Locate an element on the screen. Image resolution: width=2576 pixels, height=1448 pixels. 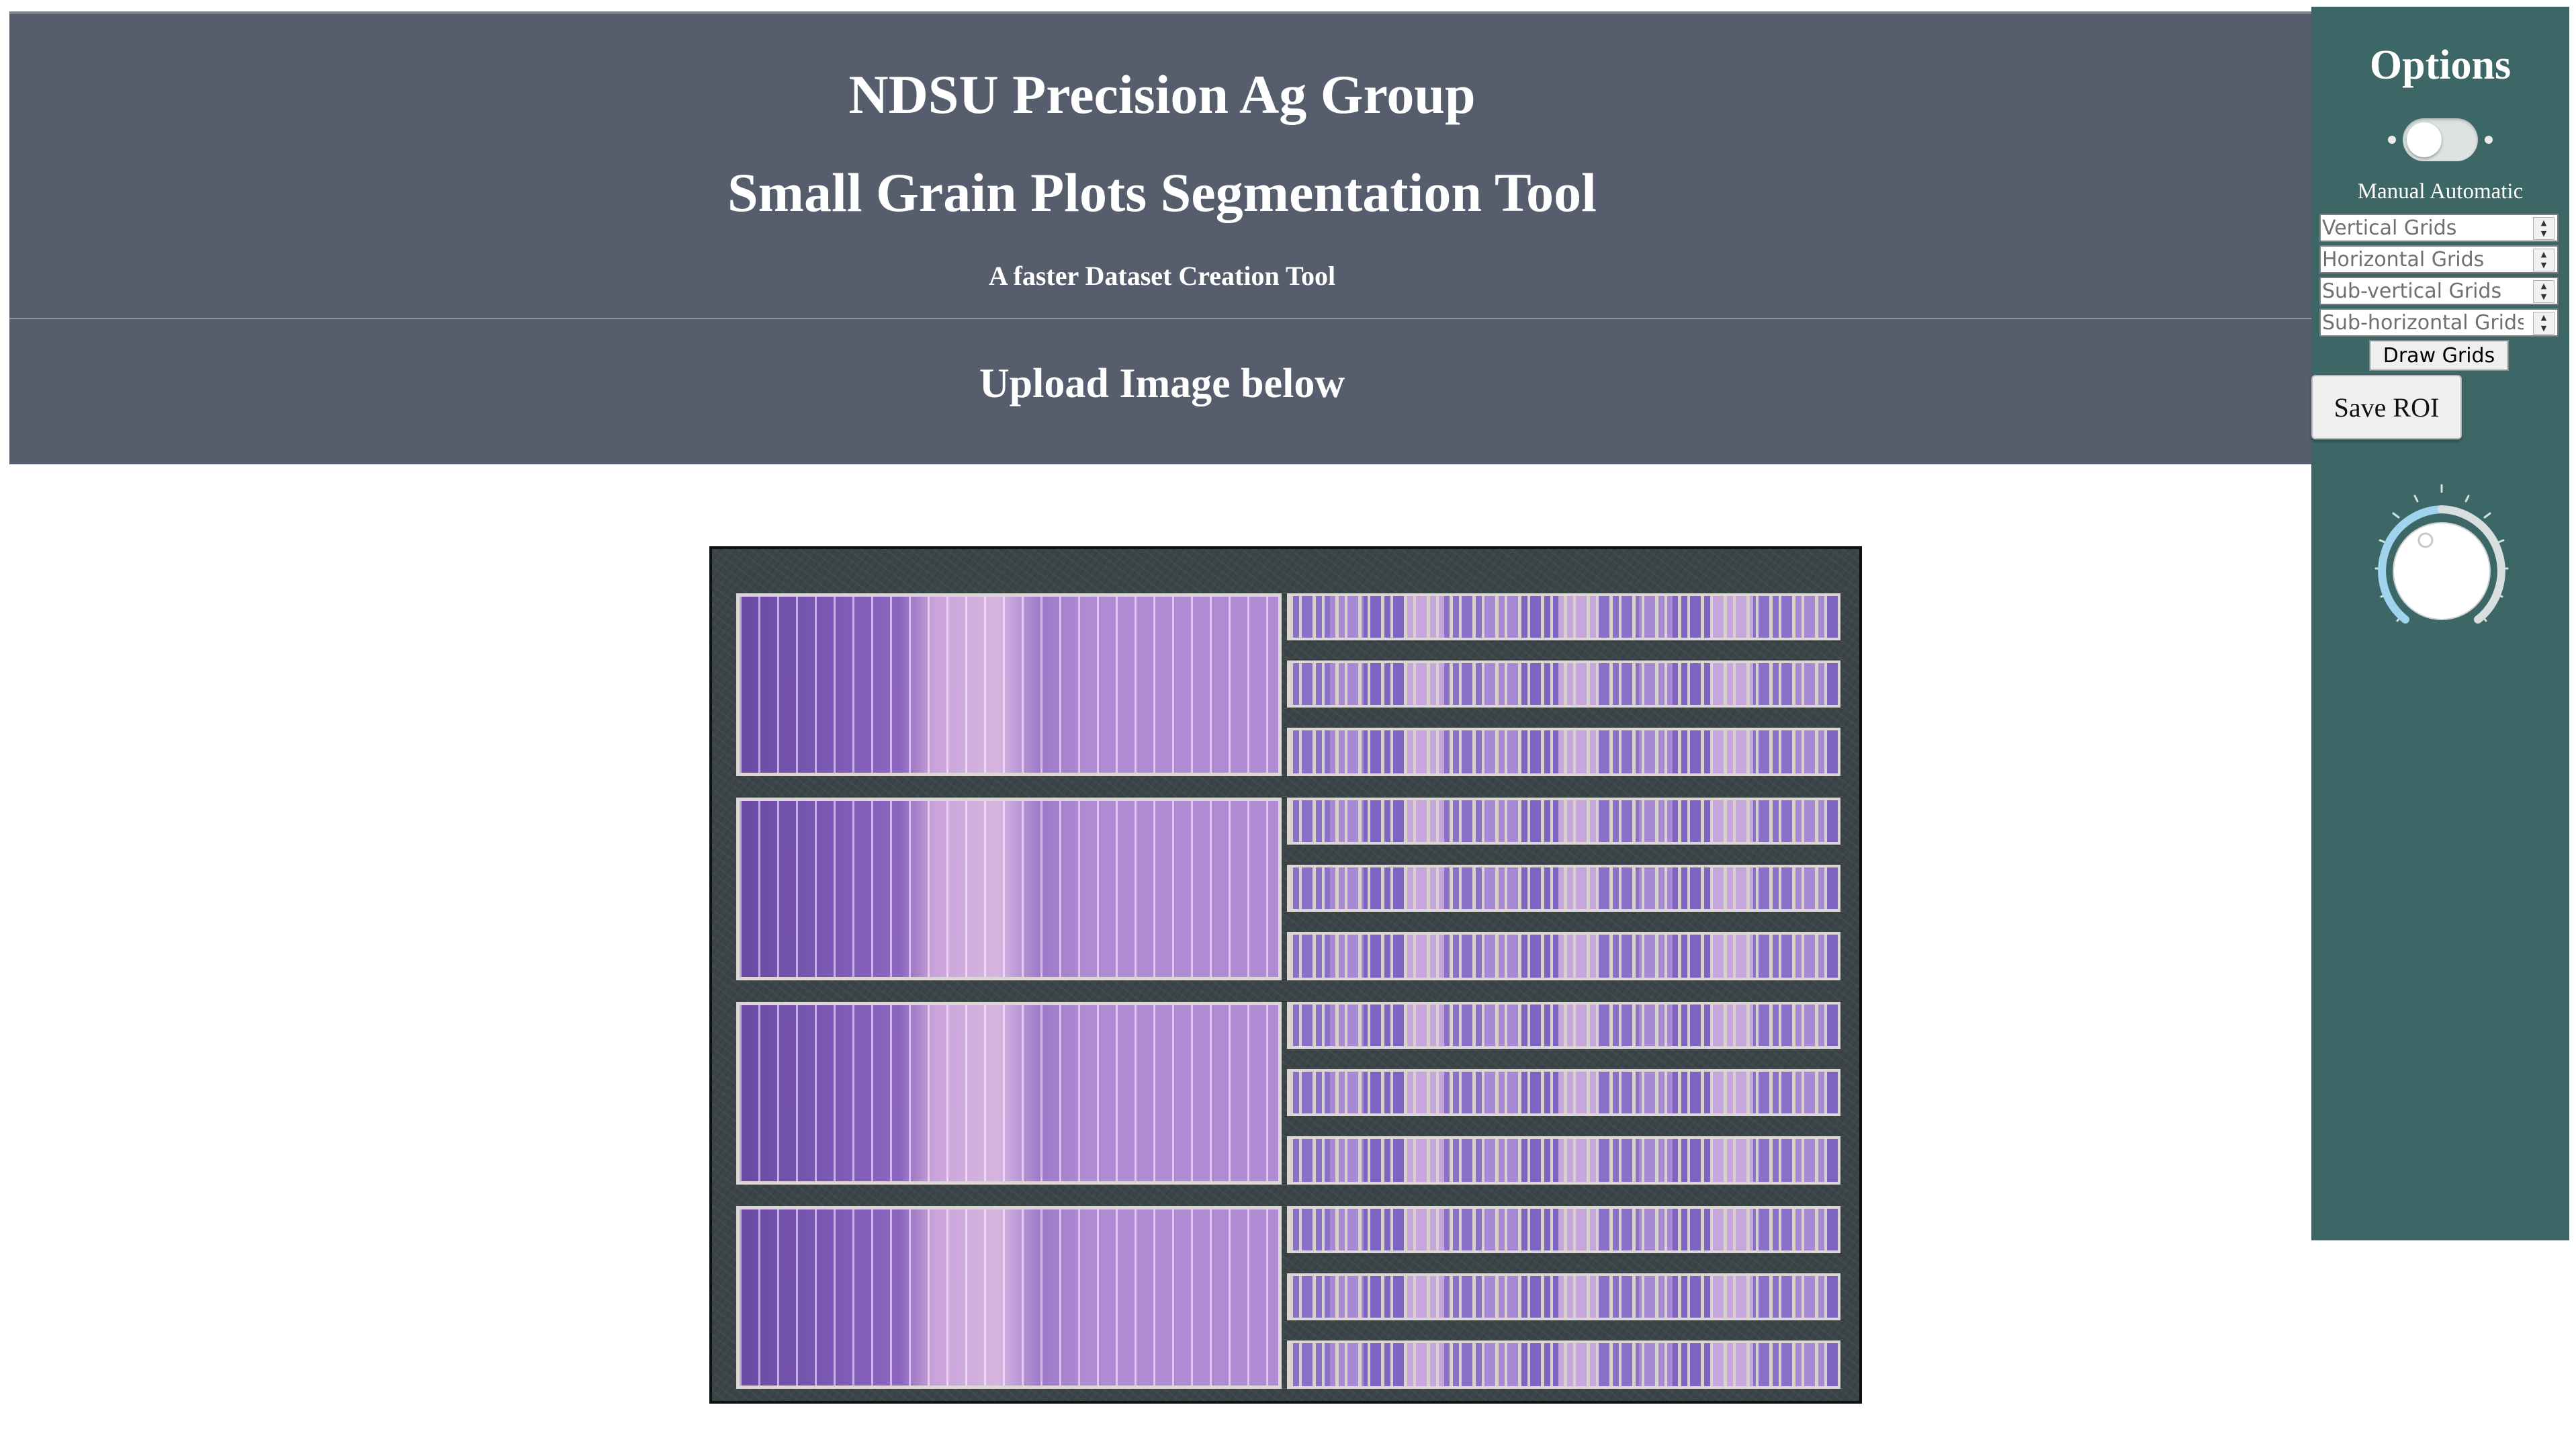
header-divider is located at coordinates (1162, 318).